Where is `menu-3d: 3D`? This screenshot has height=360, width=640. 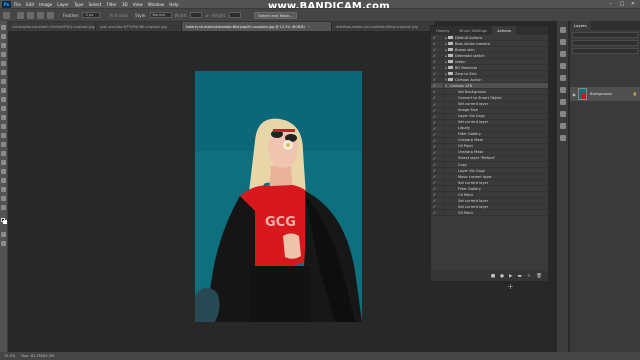 menu-3d: 3D is located at coordinates (125, 4).